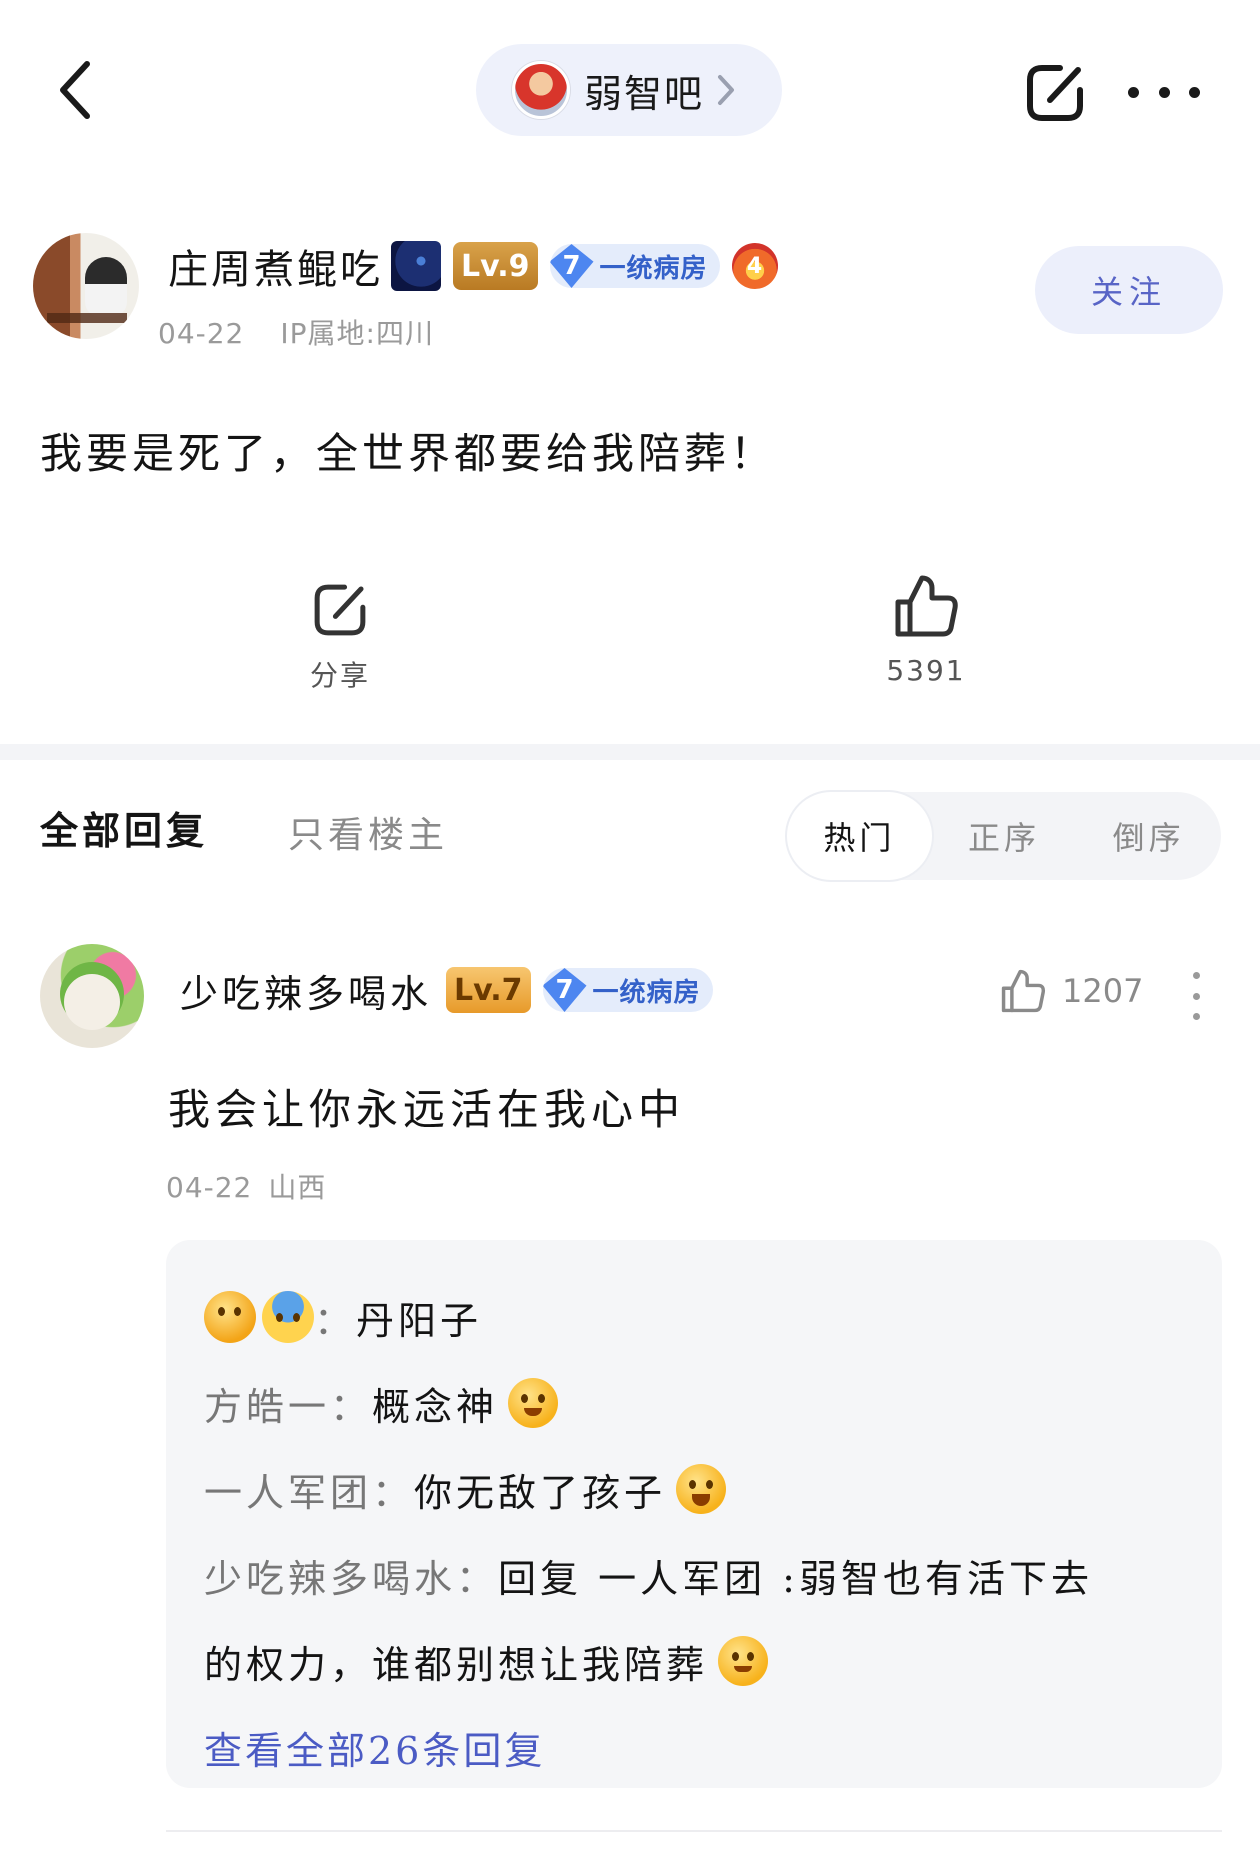 Image resolution: width=1260 pixels, height=1855 pixels. Describe the element at coordinates (230, 1317) in the screenshot. I see `thinking-face-icon` at that location.